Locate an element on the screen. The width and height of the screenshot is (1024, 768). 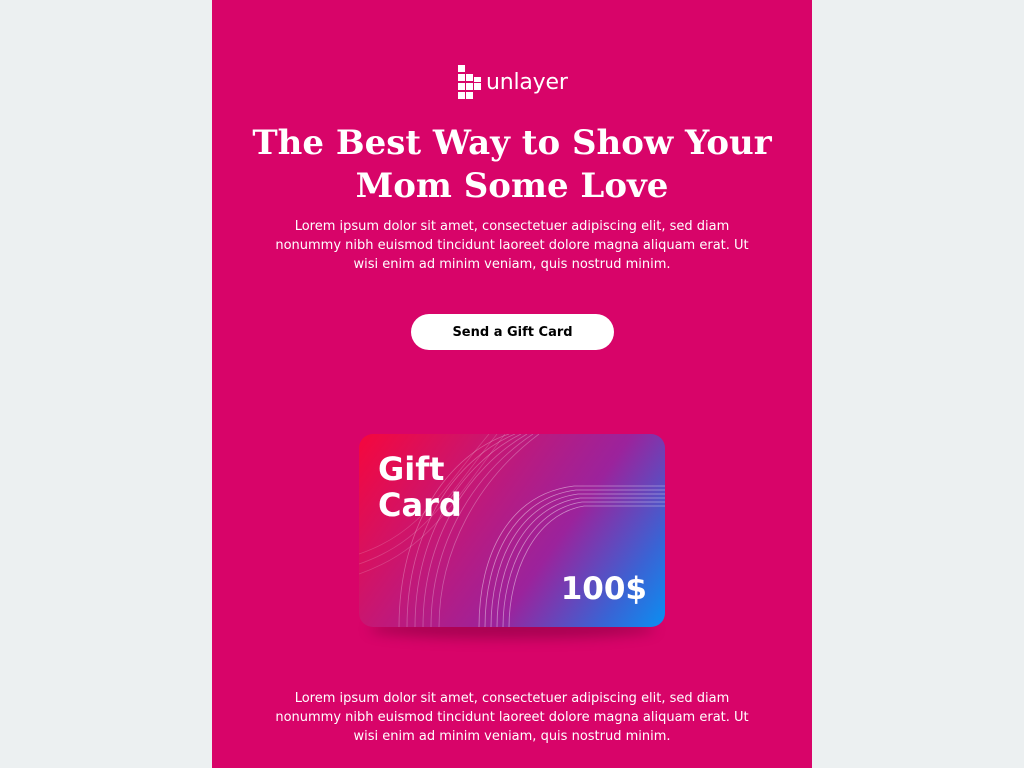
gift-card-title: Gift Card is located at coordinates (420, 487).